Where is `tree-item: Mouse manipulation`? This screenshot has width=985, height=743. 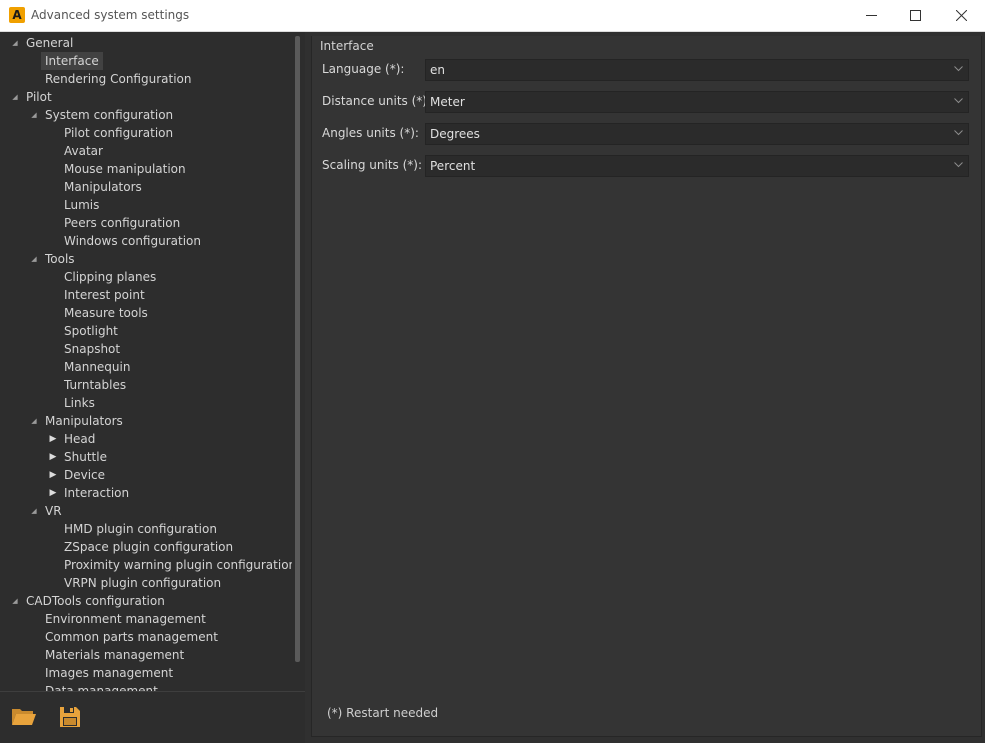
tree-item: Mouse manipulation is located at coordinates (125, 169).